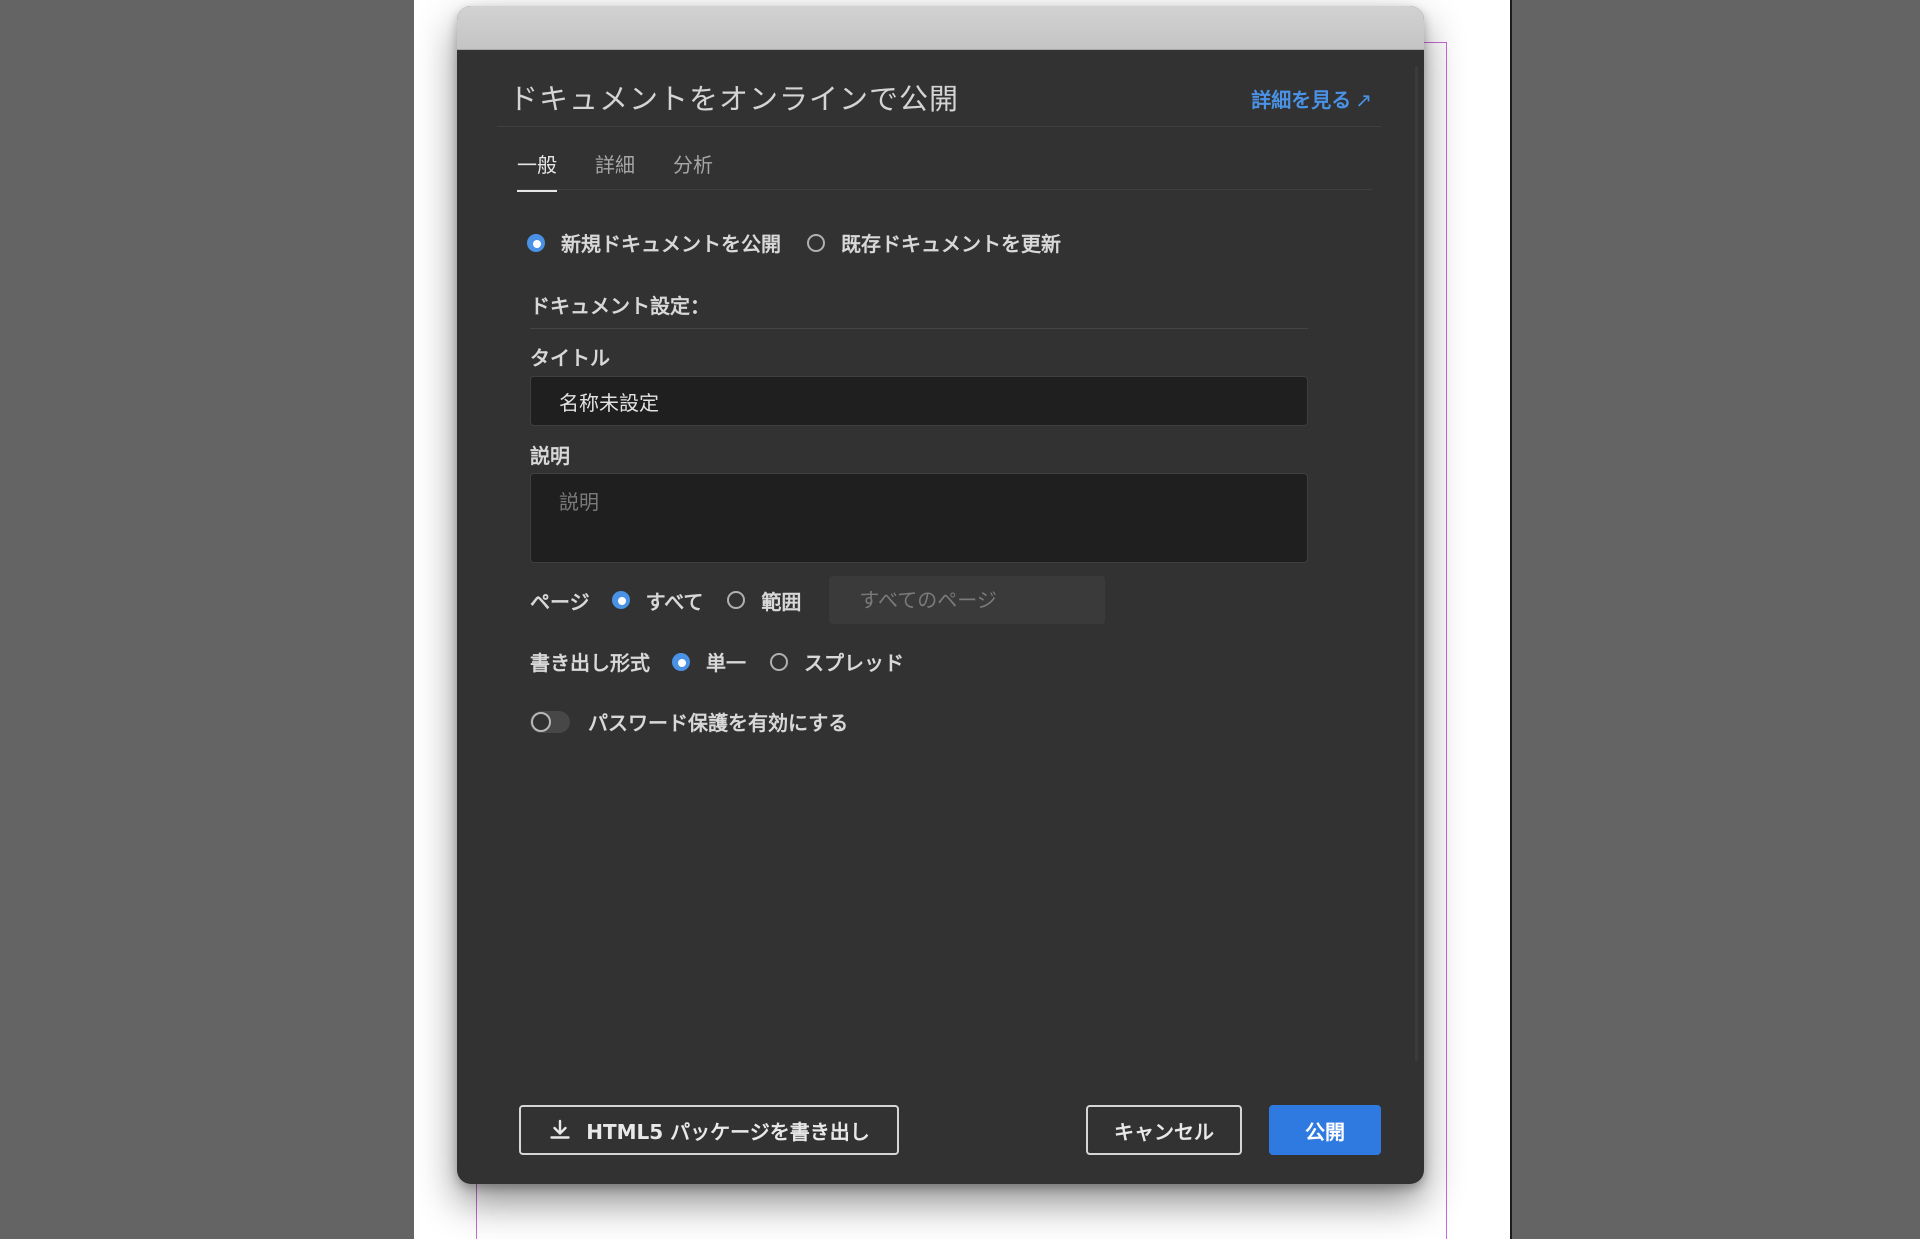 The image size is (1920, 1239). I want to click on toggle-knob, so click(541, 721).